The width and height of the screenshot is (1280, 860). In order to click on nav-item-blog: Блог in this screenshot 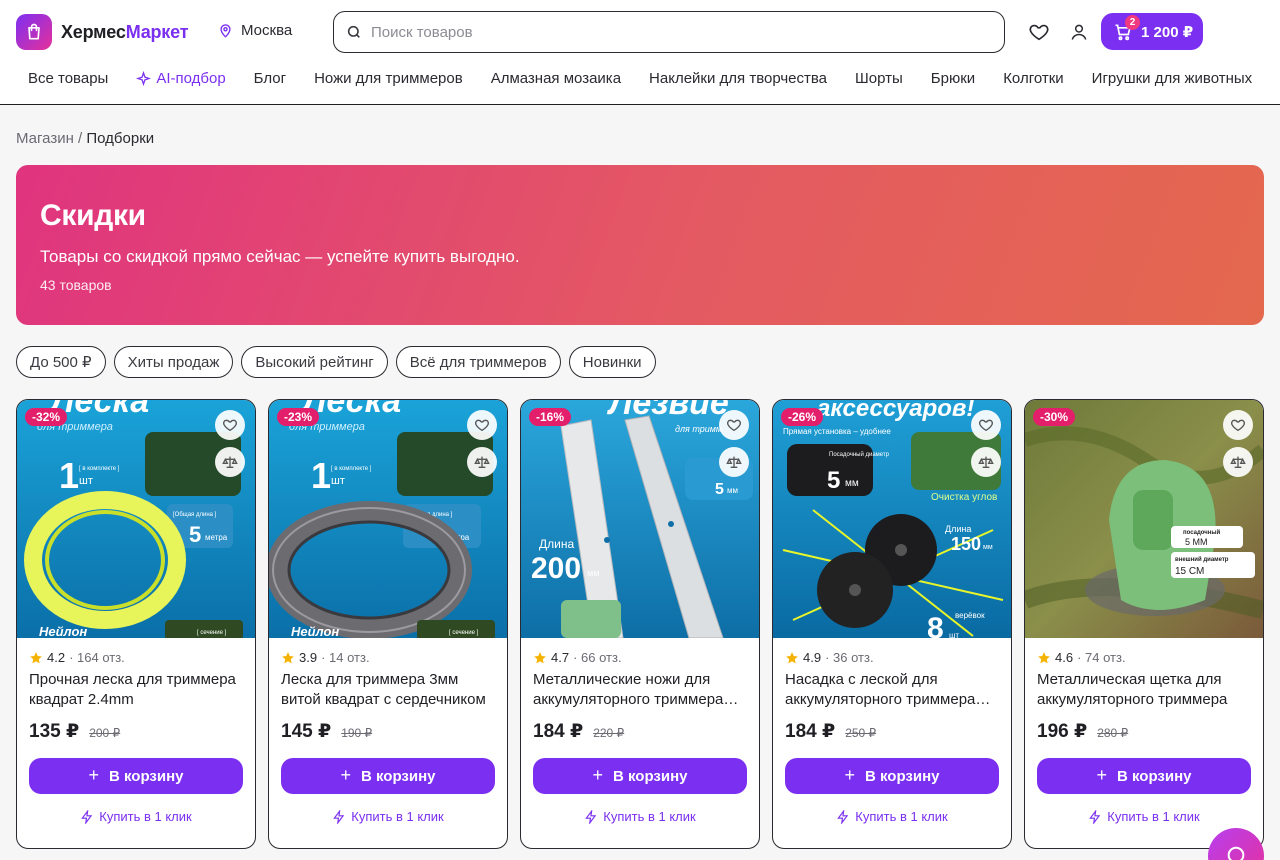, I will do `click(270, 78)`.